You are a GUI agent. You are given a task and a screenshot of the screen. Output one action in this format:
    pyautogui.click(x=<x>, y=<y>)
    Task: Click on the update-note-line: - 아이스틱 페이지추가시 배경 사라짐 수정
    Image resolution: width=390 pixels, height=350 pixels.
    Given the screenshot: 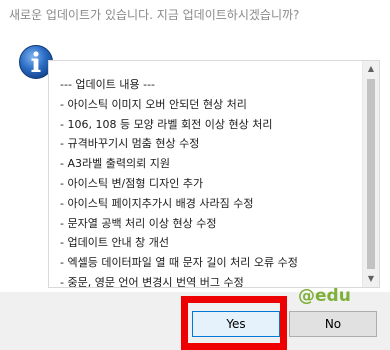 What is the action you would take?
    pyautogui.click(x=157, y=203)
    